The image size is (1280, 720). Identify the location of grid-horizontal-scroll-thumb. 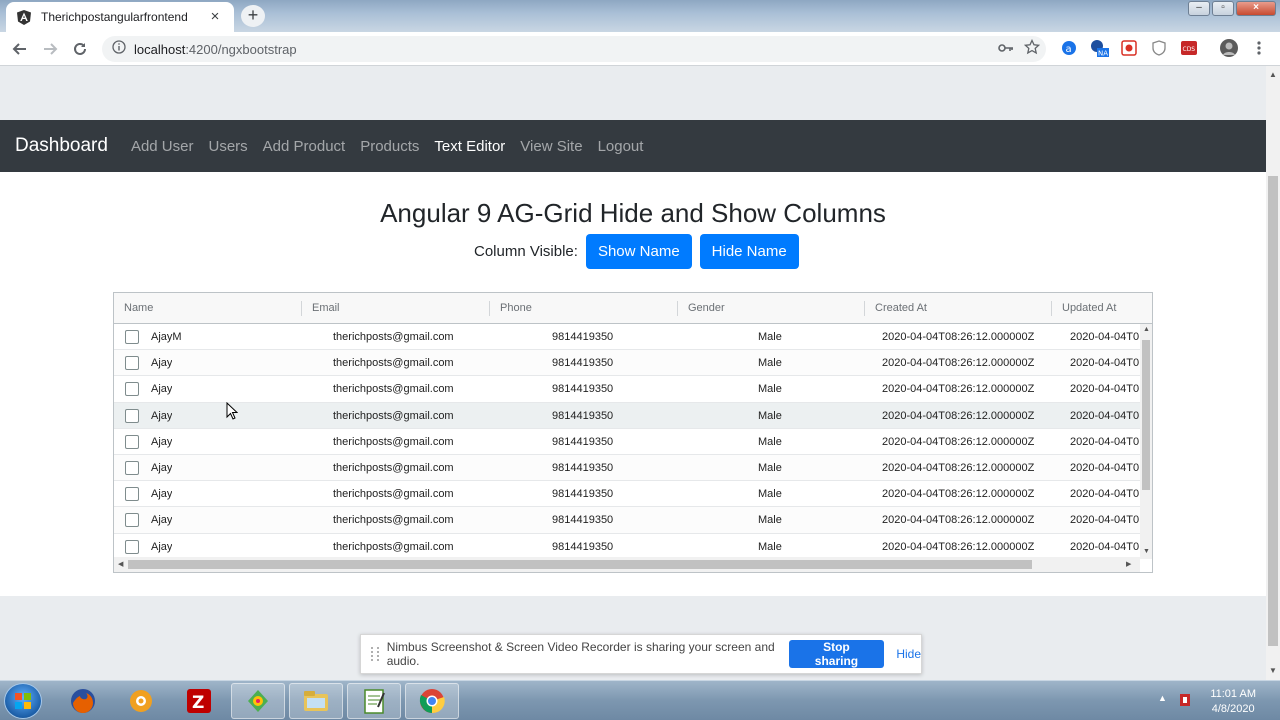
(580, 564).